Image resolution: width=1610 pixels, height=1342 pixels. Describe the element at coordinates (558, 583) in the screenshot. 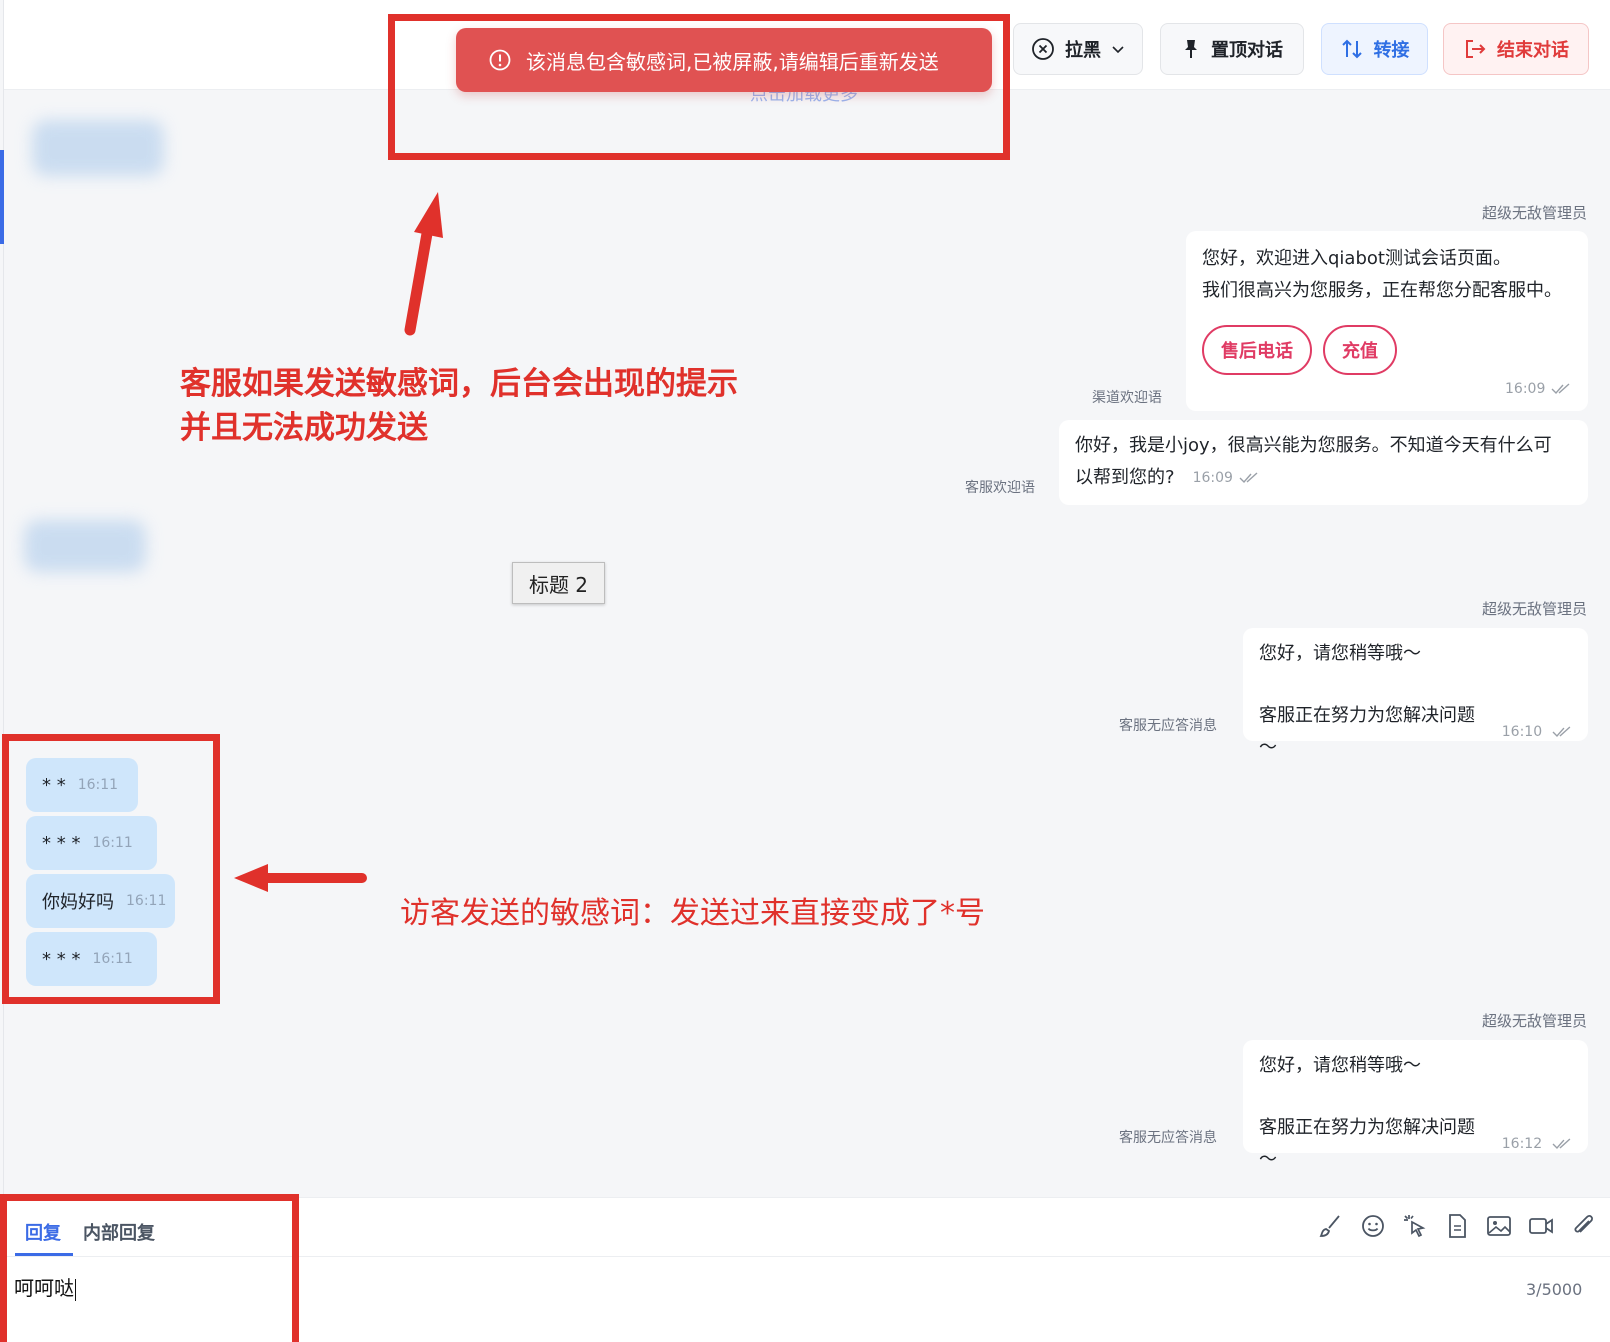

I see `heading-2-tag: 标题 2` at that location.